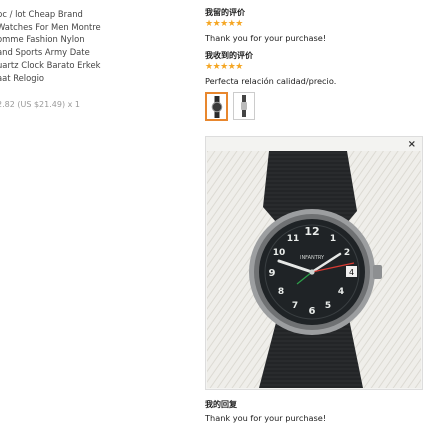 The image size is (430, 430). Describe the element at coordinates (224, 67) in the screenshot. I see `received-review-stars: ★★★★★` at that location.